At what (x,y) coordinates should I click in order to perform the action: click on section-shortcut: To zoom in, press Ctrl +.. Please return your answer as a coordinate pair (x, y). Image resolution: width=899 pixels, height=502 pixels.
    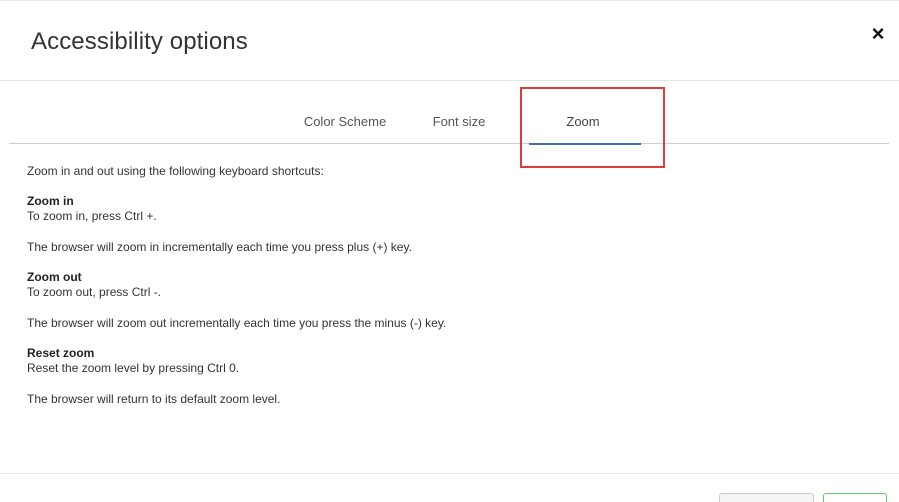
    Looking at the image, I should click on (92, 216).